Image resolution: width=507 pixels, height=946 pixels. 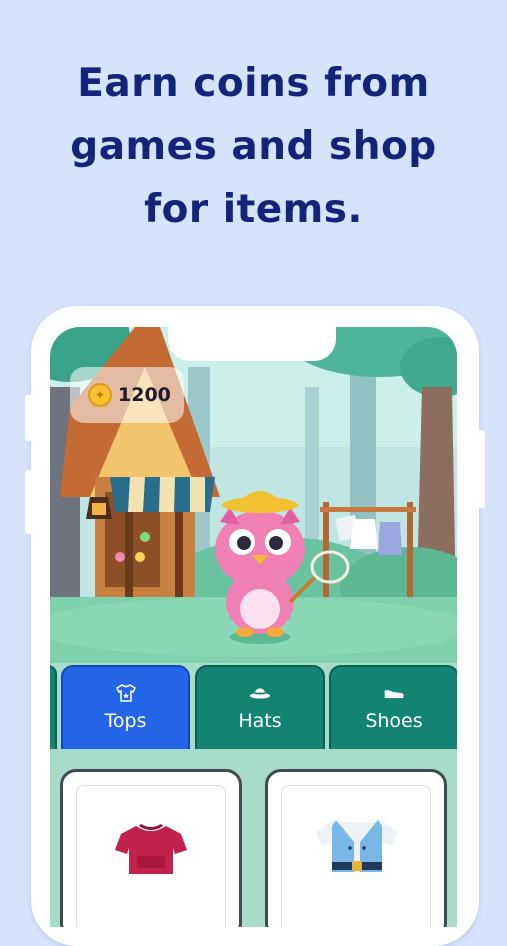 What do you see at coordinates (126, 693) in the screenshot?
I see `shirt-icon` at bounding box center [126, 693].